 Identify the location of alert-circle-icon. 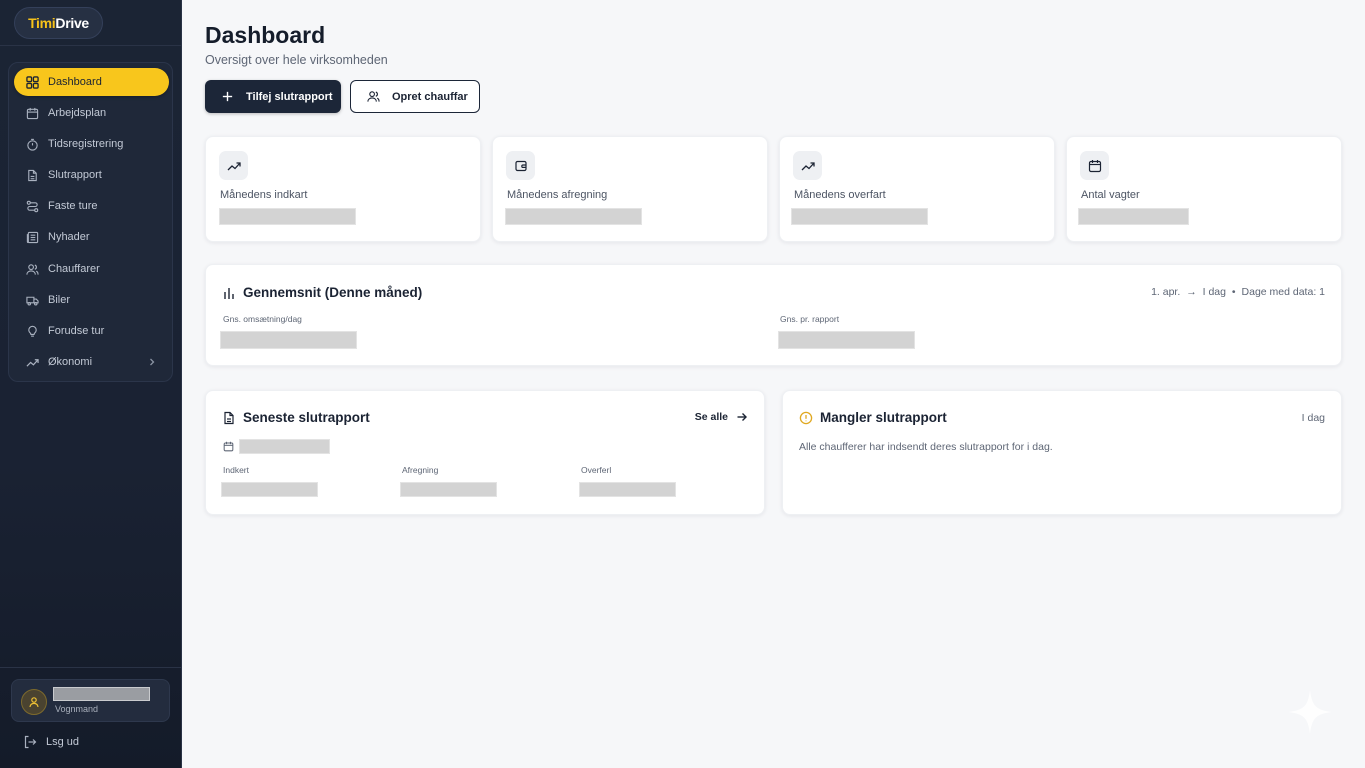
(806, 417).